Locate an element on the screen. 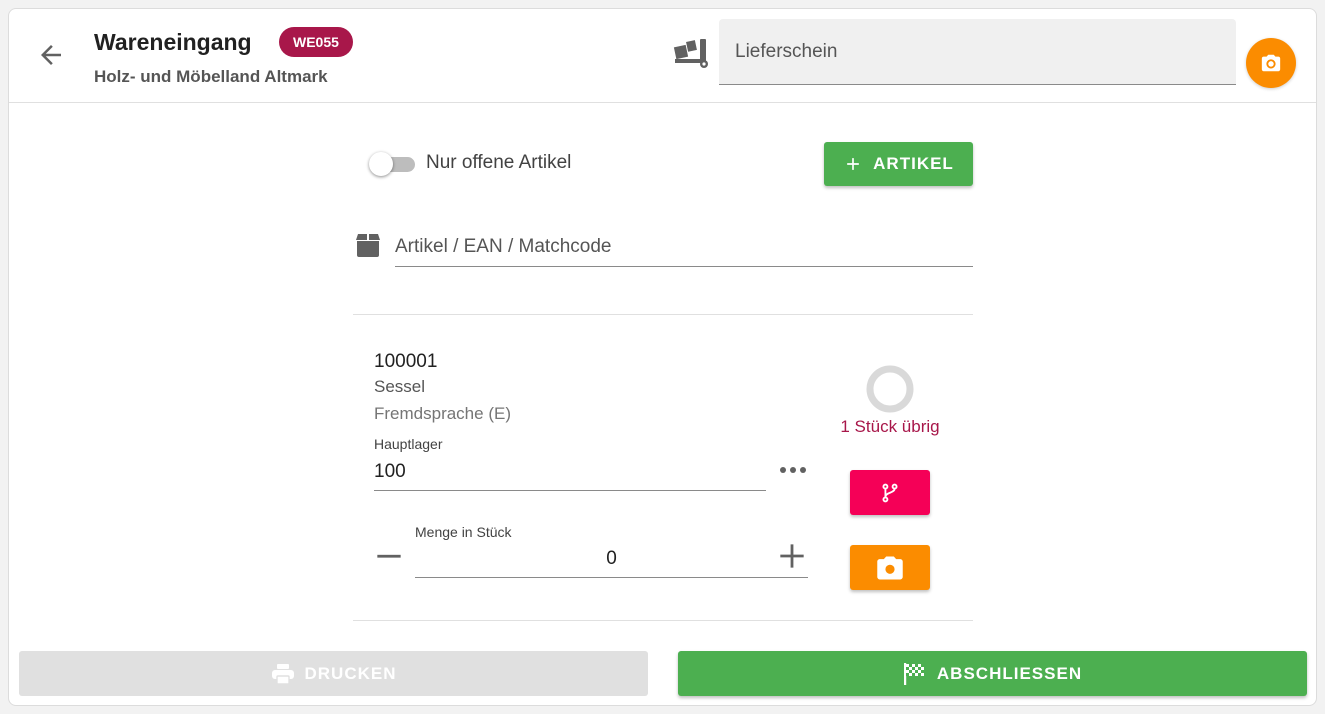  header-camera-button is located at coordinates (1271, 63).